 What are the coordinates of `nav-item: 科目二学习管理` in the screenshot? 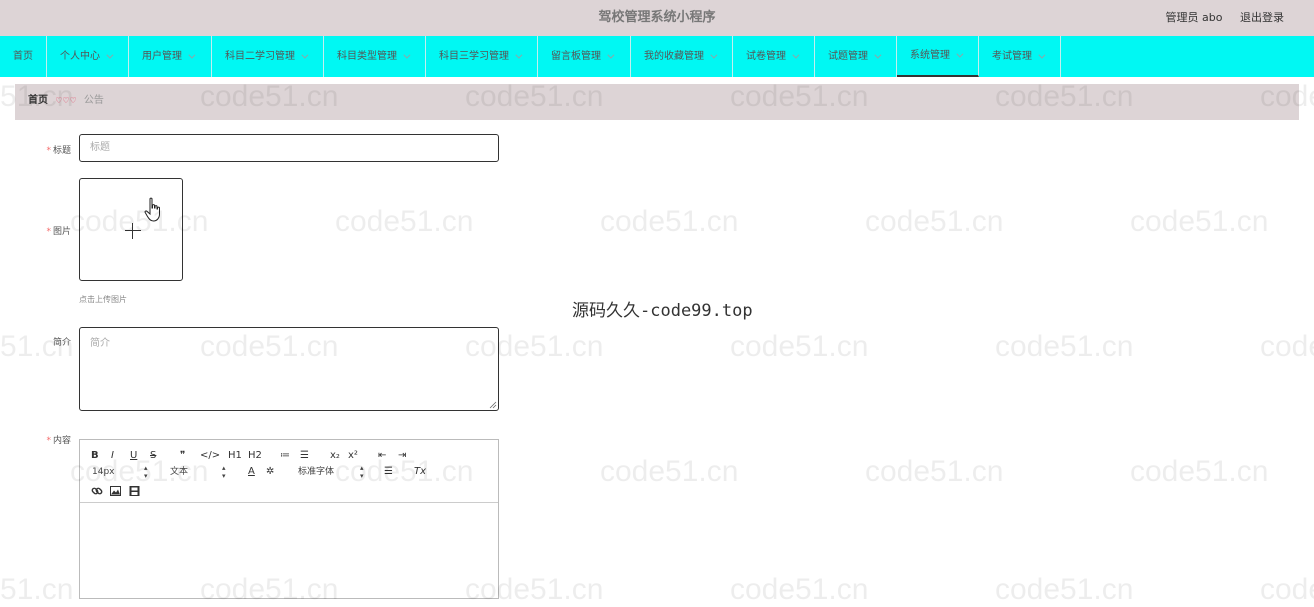 It's located at (268, 56).